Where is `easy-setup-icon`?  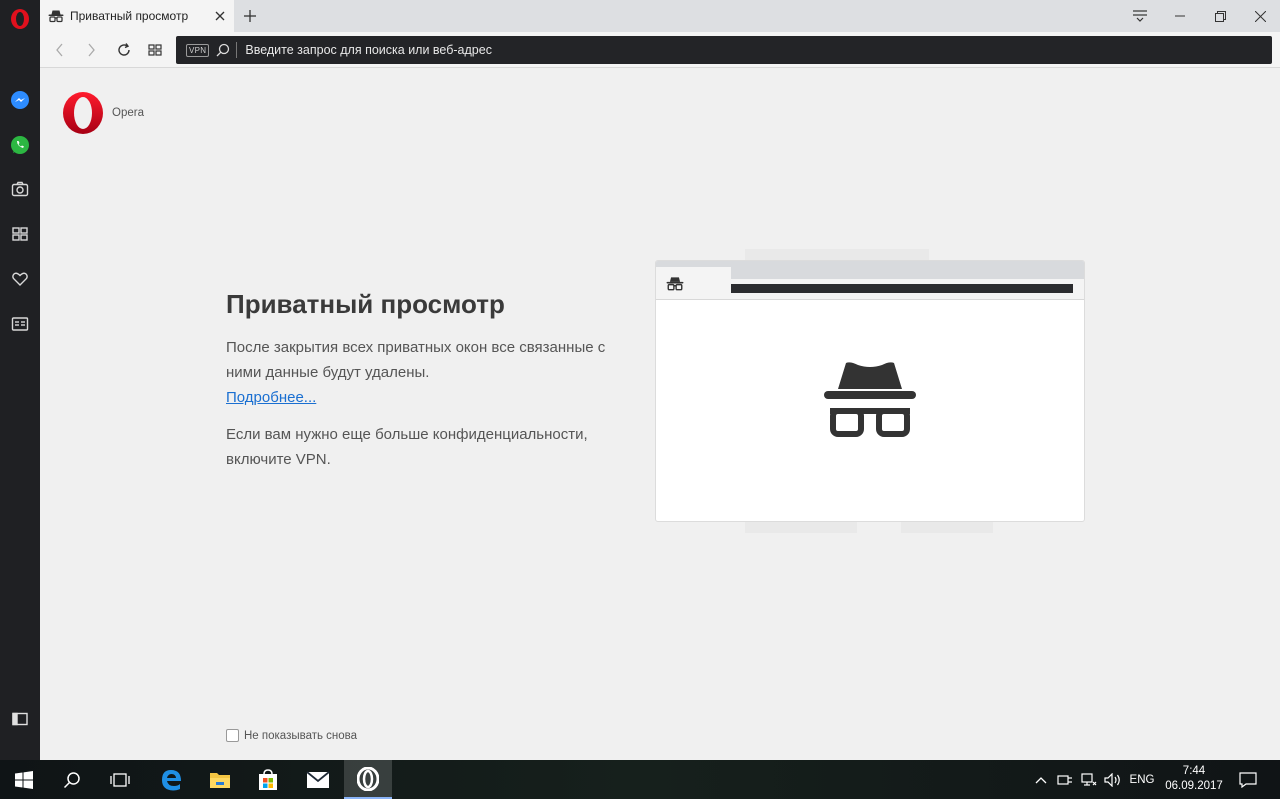 easy-setup-icon is located at coordinates (1140, 16).